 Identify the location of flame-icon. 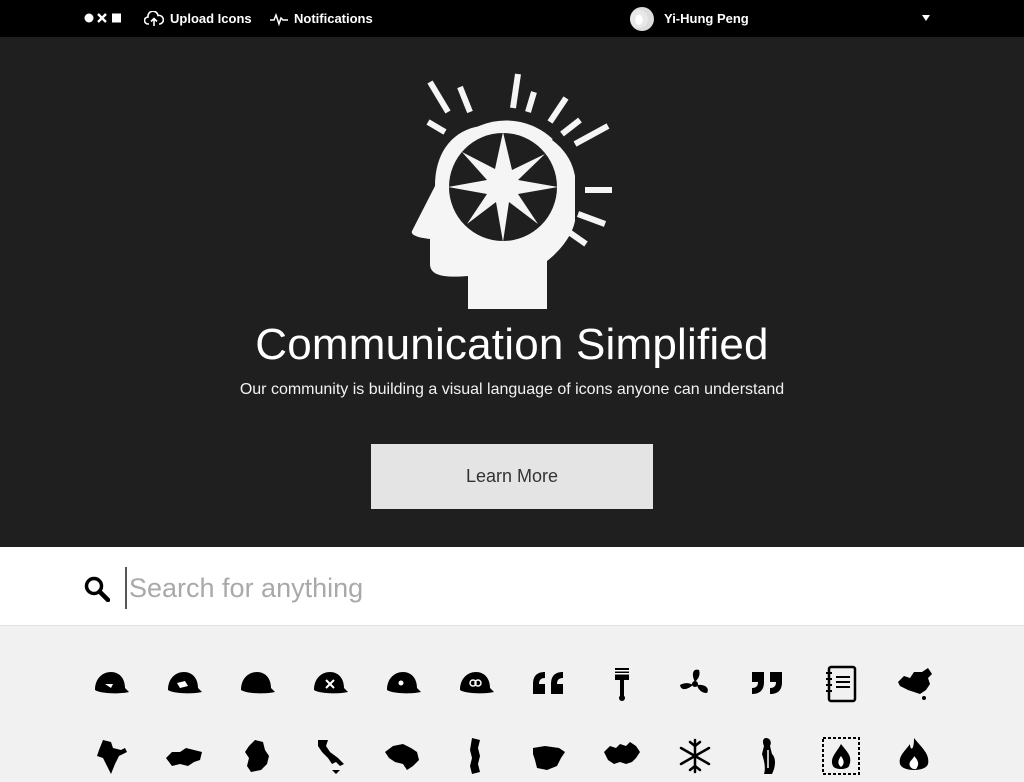
(914, 756).